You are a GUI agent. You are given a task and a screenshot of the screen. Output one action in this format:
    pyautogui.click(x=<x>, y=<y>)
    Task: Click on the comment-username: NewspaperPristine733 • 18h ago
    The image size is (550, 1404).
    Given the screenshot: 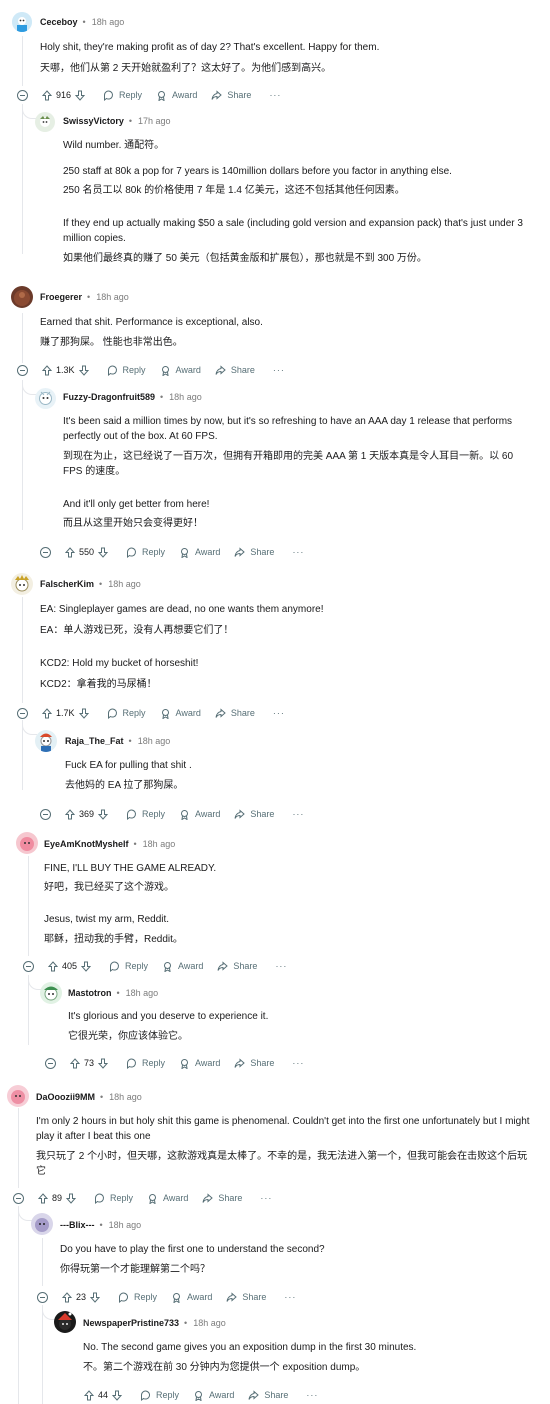 What is the action you would take?
    pyautogui.click(x=154, y=1323)
    